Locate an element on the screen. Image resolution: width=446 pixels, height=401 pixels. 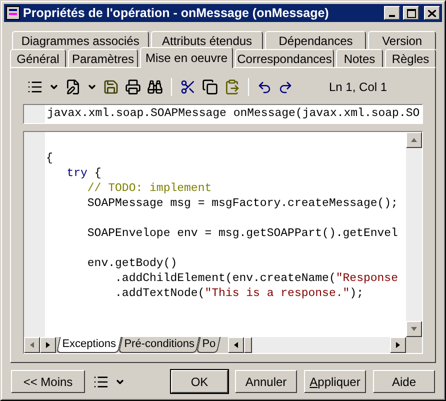
cursor-position: Ln 1, Col 1 is located at coordinates (358, 87).